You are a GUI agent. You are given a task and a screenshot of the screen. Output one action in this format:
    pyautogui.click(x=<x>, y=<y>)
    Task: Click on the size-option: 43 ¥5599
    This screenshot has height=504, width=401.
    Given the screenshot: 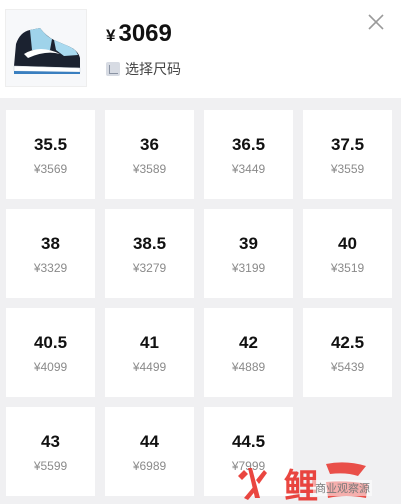 What is the action you would take?
    pyautogui.click(x=50, y=451)
    